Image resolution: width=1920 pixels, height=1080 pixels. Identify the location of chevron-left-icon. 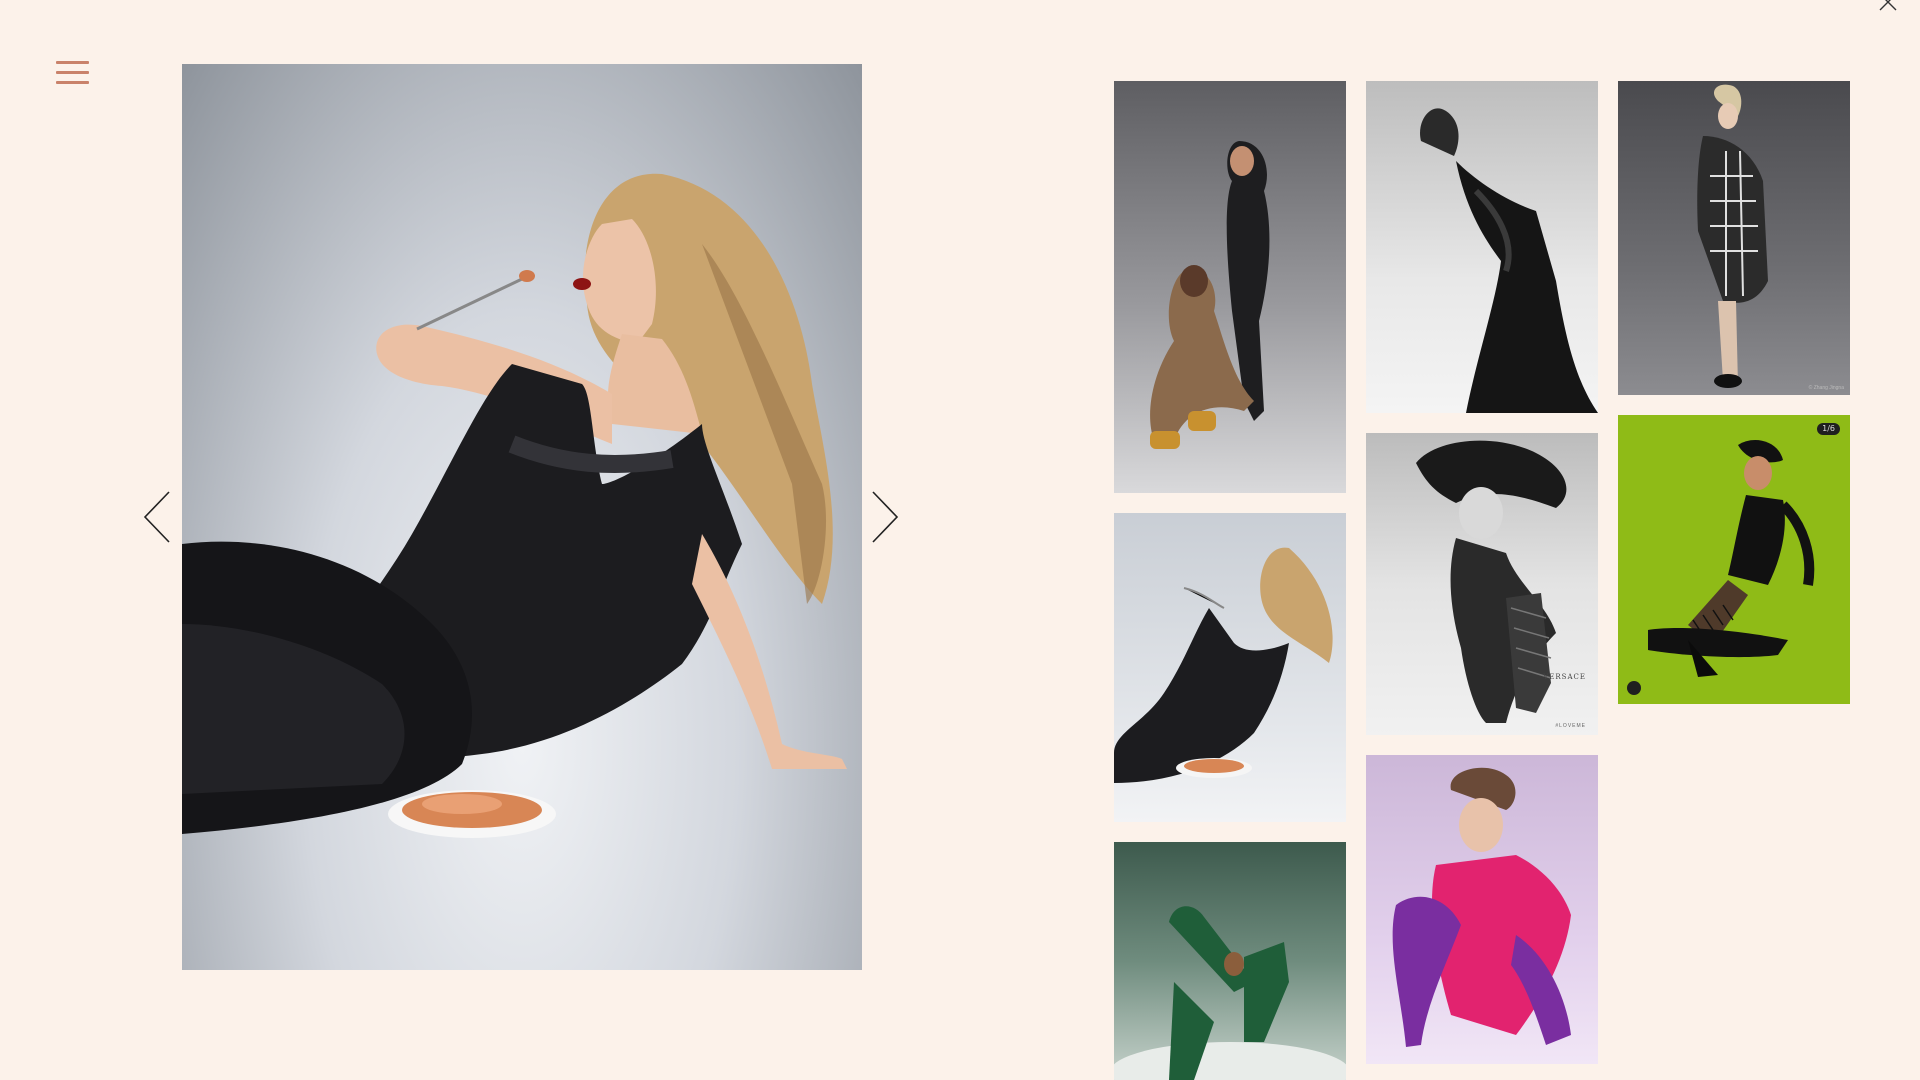
(156, 517).